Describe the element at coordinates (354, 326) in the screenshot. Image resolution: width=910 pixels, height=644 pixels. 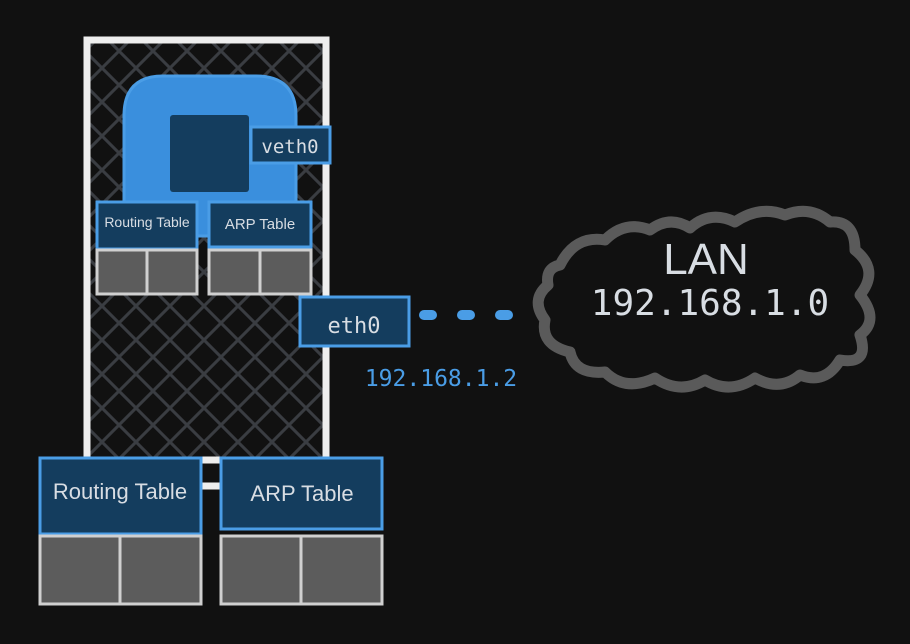
I see `eth0-label: eth0` at that location.